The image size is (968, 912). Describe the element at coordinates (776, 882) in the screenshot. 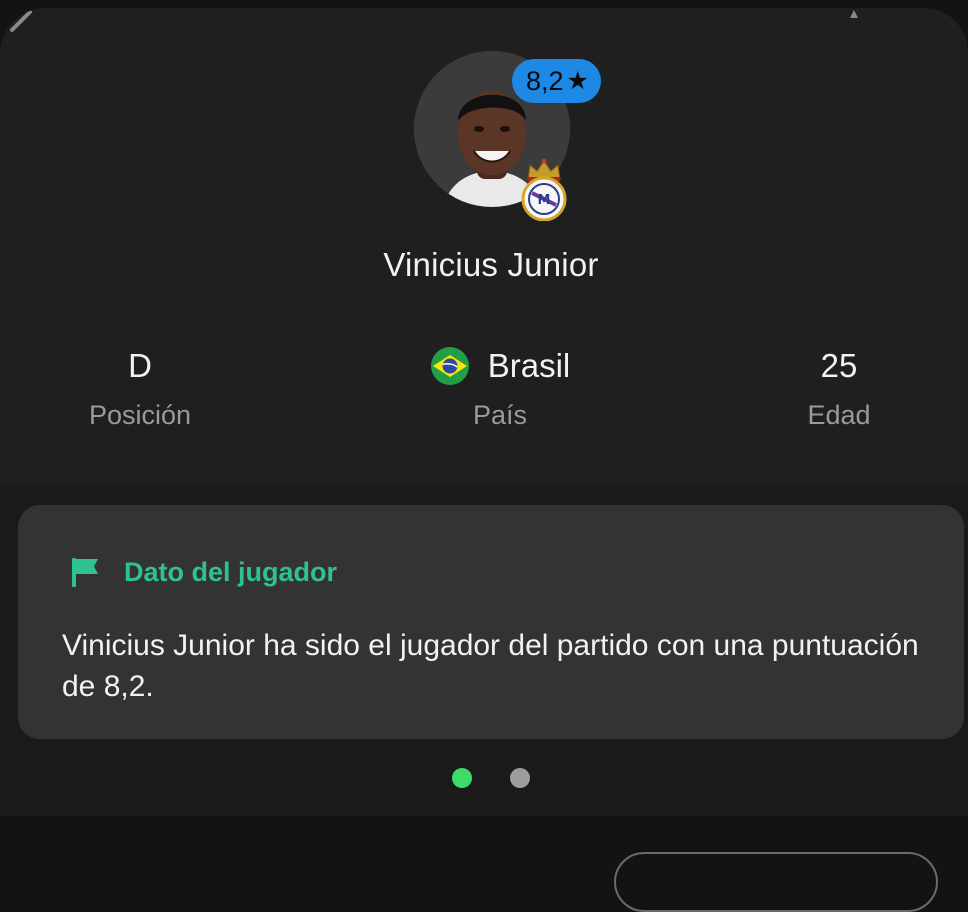

I see `bottom-action-button` at that location.